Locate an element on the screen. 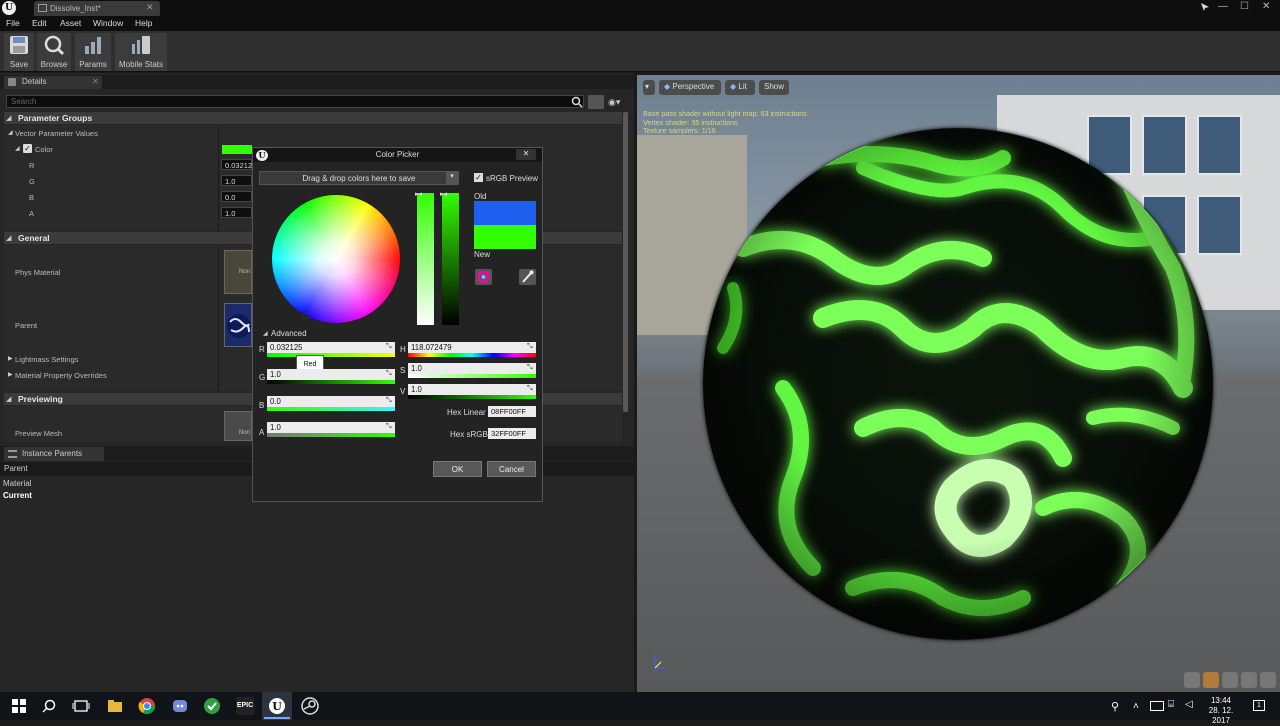 The image size is (1280, 726). battery-icon is located at coordinates (1157, 706).